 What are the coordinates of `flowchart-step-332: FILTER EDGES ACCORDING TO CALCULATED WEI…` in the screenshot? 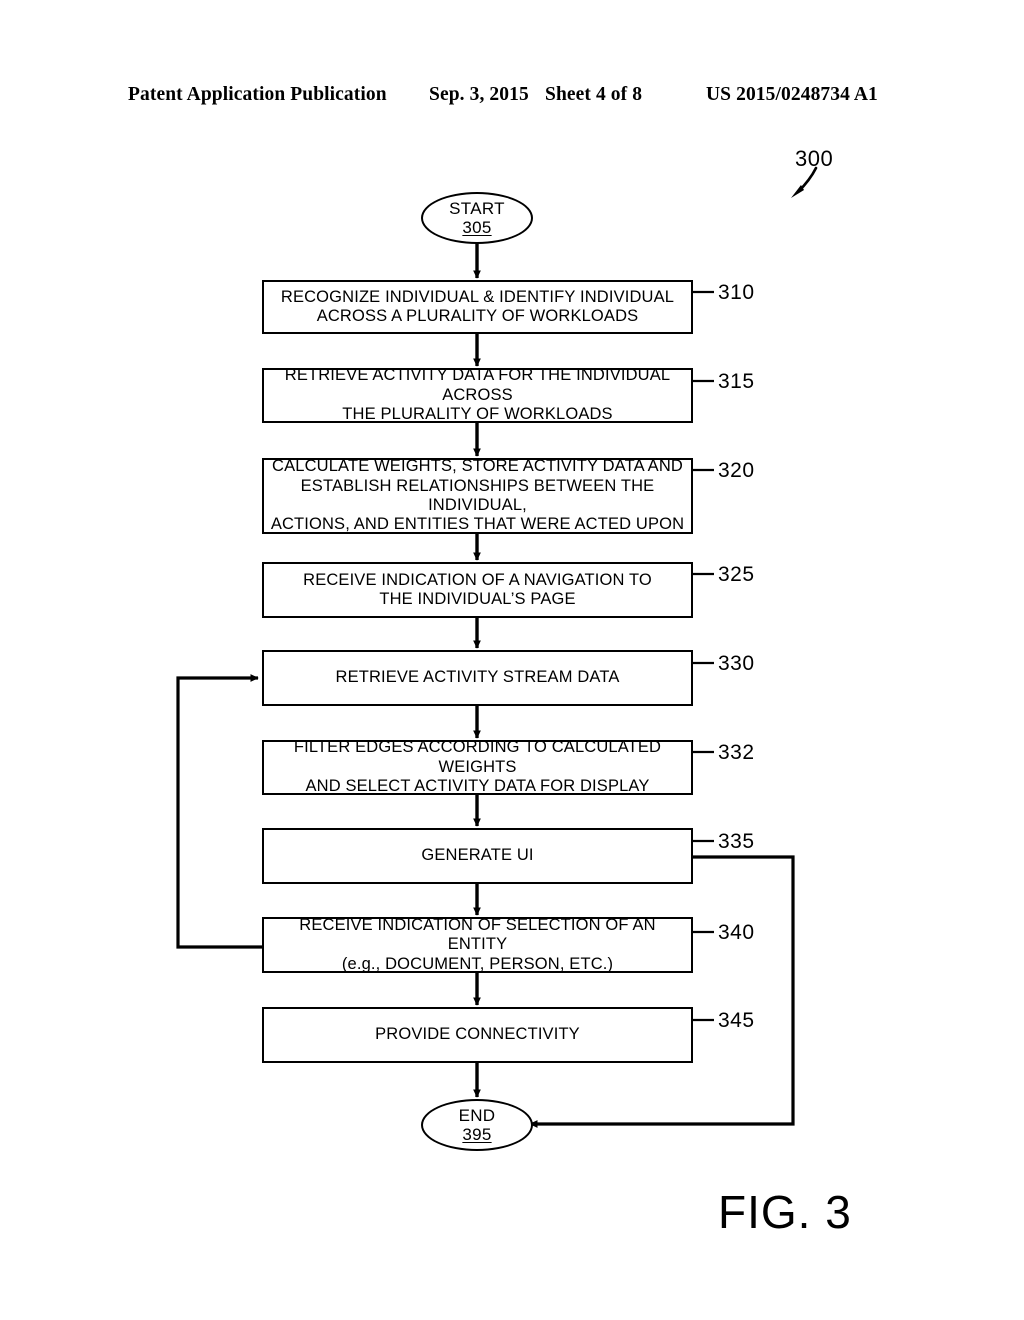 It's located at (477, 767).